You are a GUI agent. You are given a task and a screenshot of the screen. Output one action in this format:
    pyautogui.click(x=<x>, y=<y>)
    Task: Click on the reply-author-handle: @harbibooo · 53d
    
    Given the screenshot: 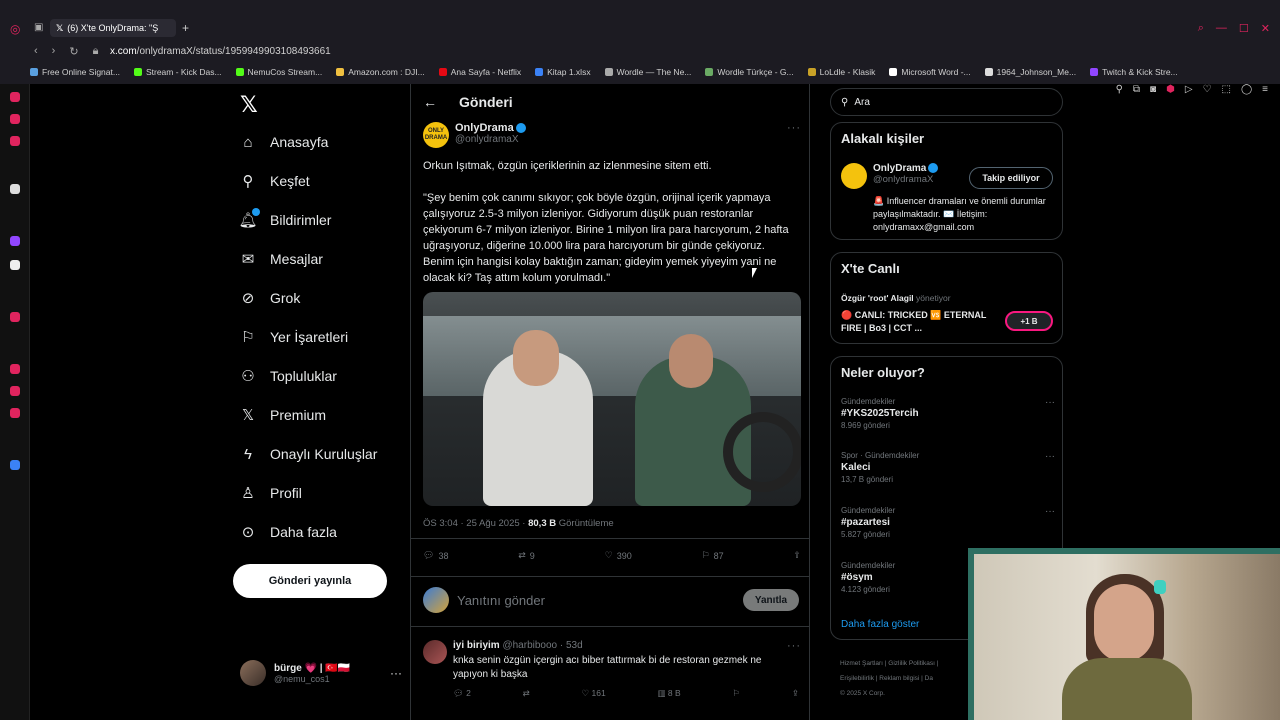 What is the action you would take?
    pyautogui.click(x=542, y=645)
    